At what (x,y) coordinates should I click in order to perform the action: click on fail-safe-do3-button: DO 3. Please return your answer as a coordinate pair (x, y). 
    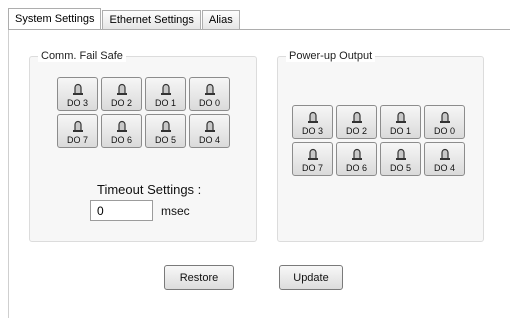
    Looking at the image, I should click on (77, 94).